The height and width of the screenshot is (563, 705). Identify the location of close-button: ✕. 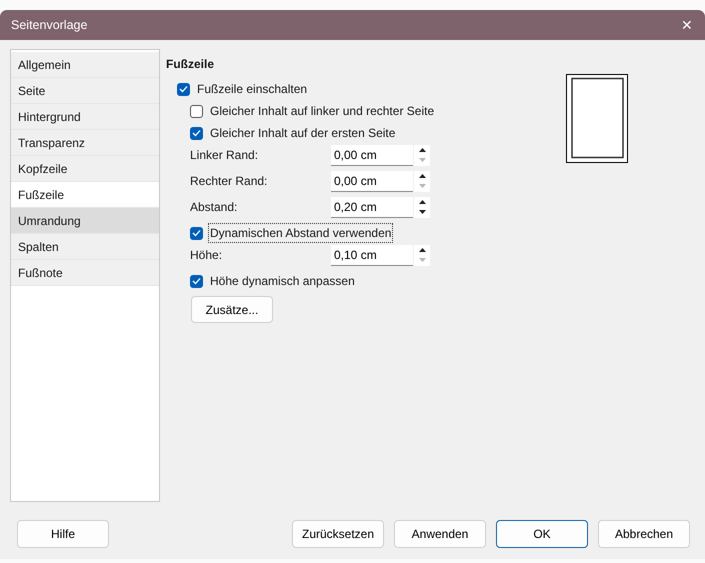
(687, 25).